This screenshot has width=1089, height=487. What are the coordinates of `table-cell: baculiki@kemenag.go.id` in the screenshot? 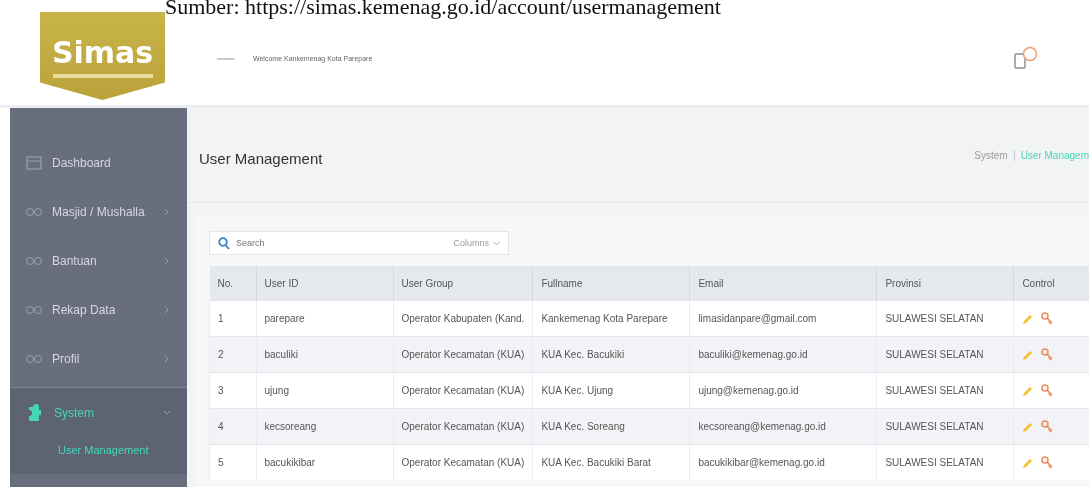 It's located at (783, 354).